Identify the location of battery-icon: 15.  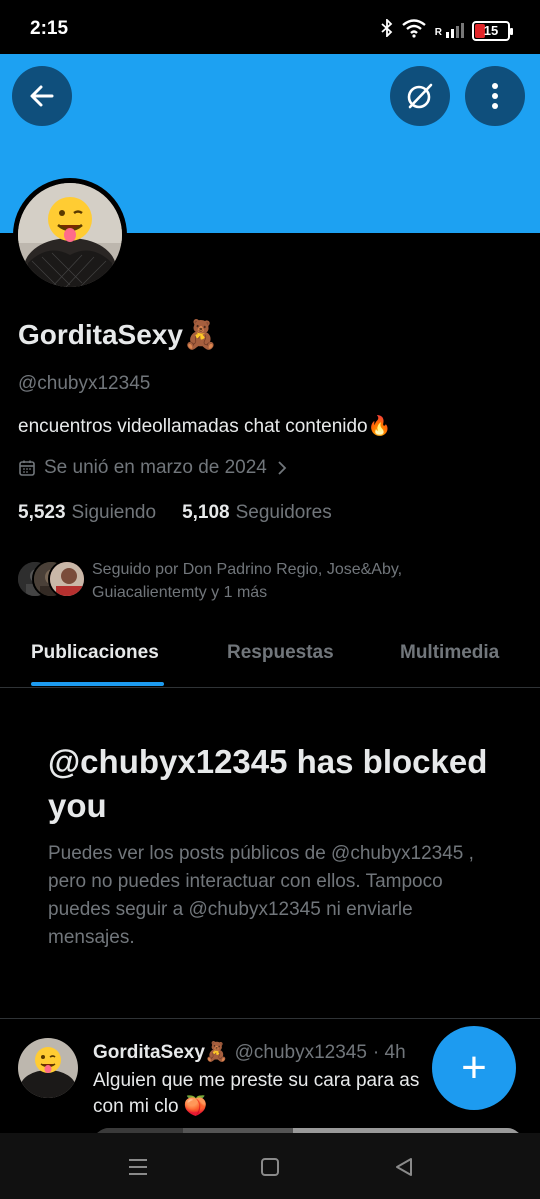
(492, 30).